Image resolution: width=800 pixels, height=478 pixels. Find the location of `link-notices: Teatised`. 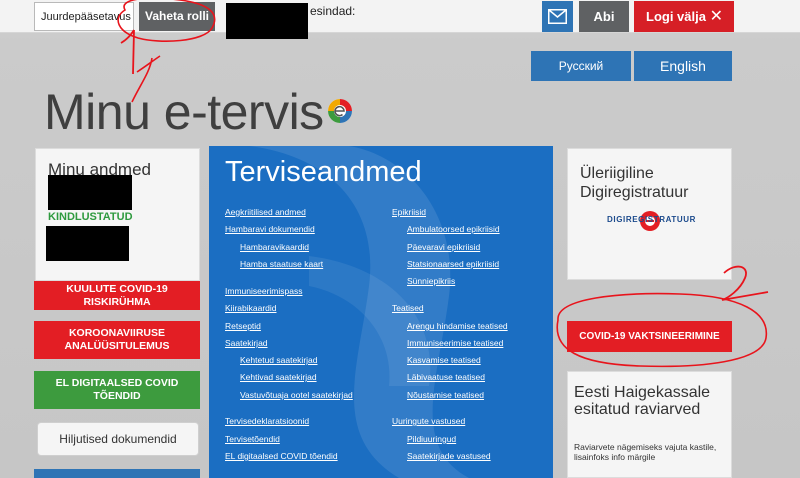

link-notices: Teatised is located at coordinates (408, 308).